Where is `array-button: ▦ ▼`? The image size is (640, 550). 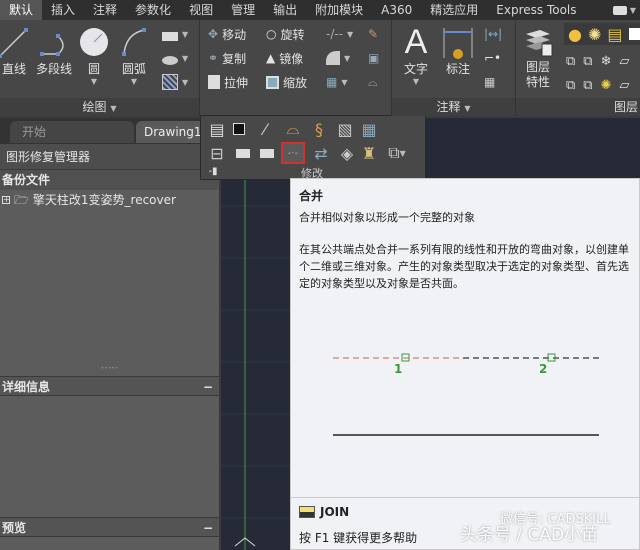
array-button: ▦ ▼ is located at coordinates (337, 82).